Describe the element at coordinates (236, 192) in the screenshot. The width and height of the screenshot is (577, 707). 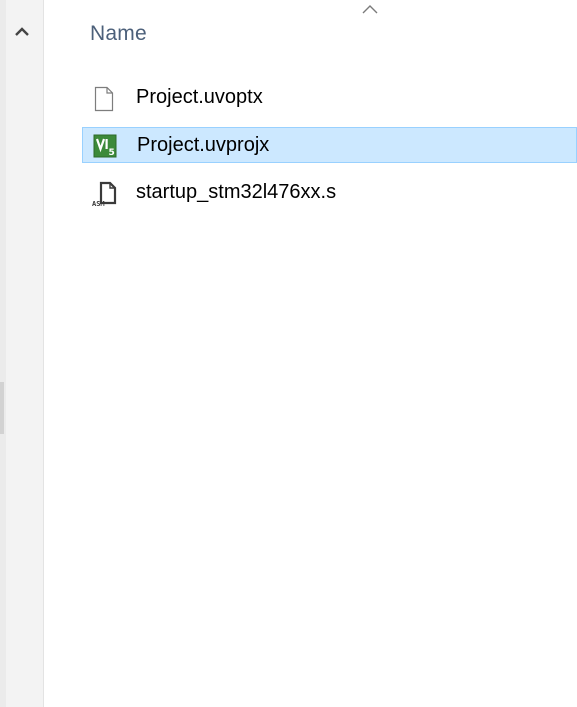
I see `file-name: startup_stm32l476xx.s` at that location.